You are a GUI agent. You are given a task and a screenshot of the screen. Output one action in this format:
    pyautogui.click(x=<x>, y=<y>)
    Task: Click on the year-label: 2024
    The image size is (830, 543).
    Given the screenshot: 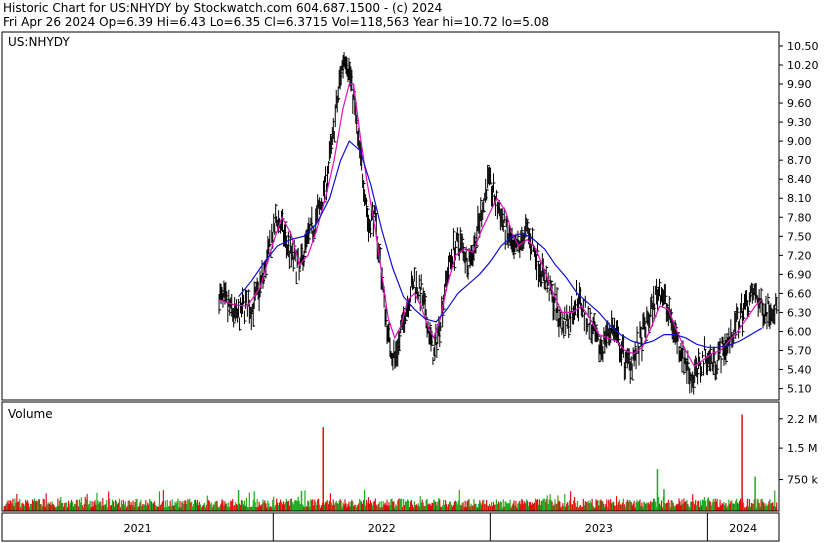 What is the action you would take?
    pyautogui.click(x=743, y=528)
    